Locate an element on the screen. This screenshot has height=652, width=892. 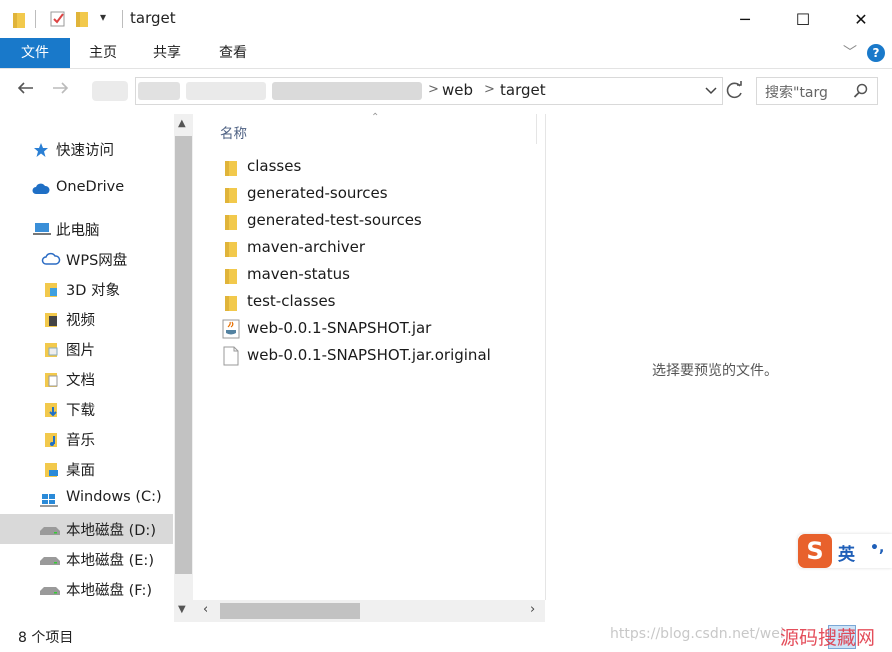
sidebar-item-3d-objects: 3D 对象 is located at coordinates (86, 289).